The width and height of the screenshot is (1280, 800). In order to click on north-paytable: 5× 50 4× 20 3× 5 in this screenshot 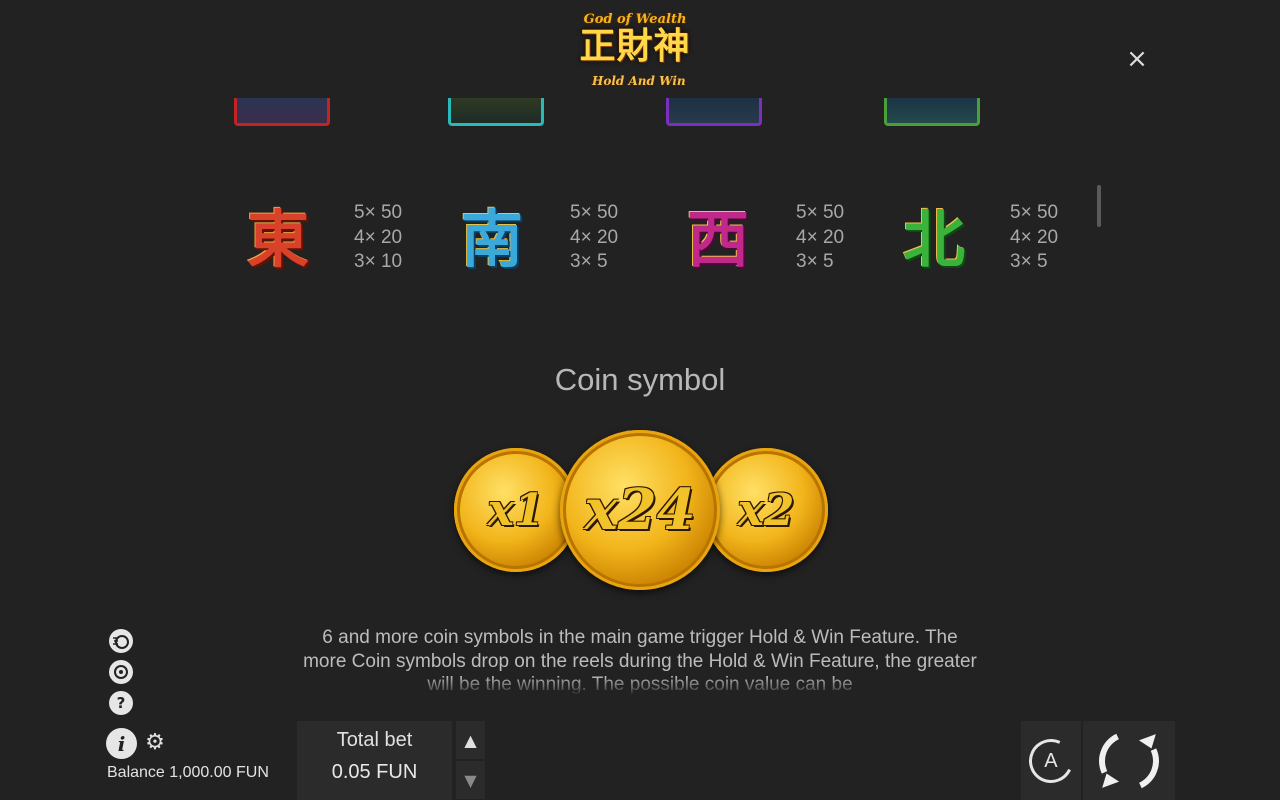, I will do `click(1034, 238)`.